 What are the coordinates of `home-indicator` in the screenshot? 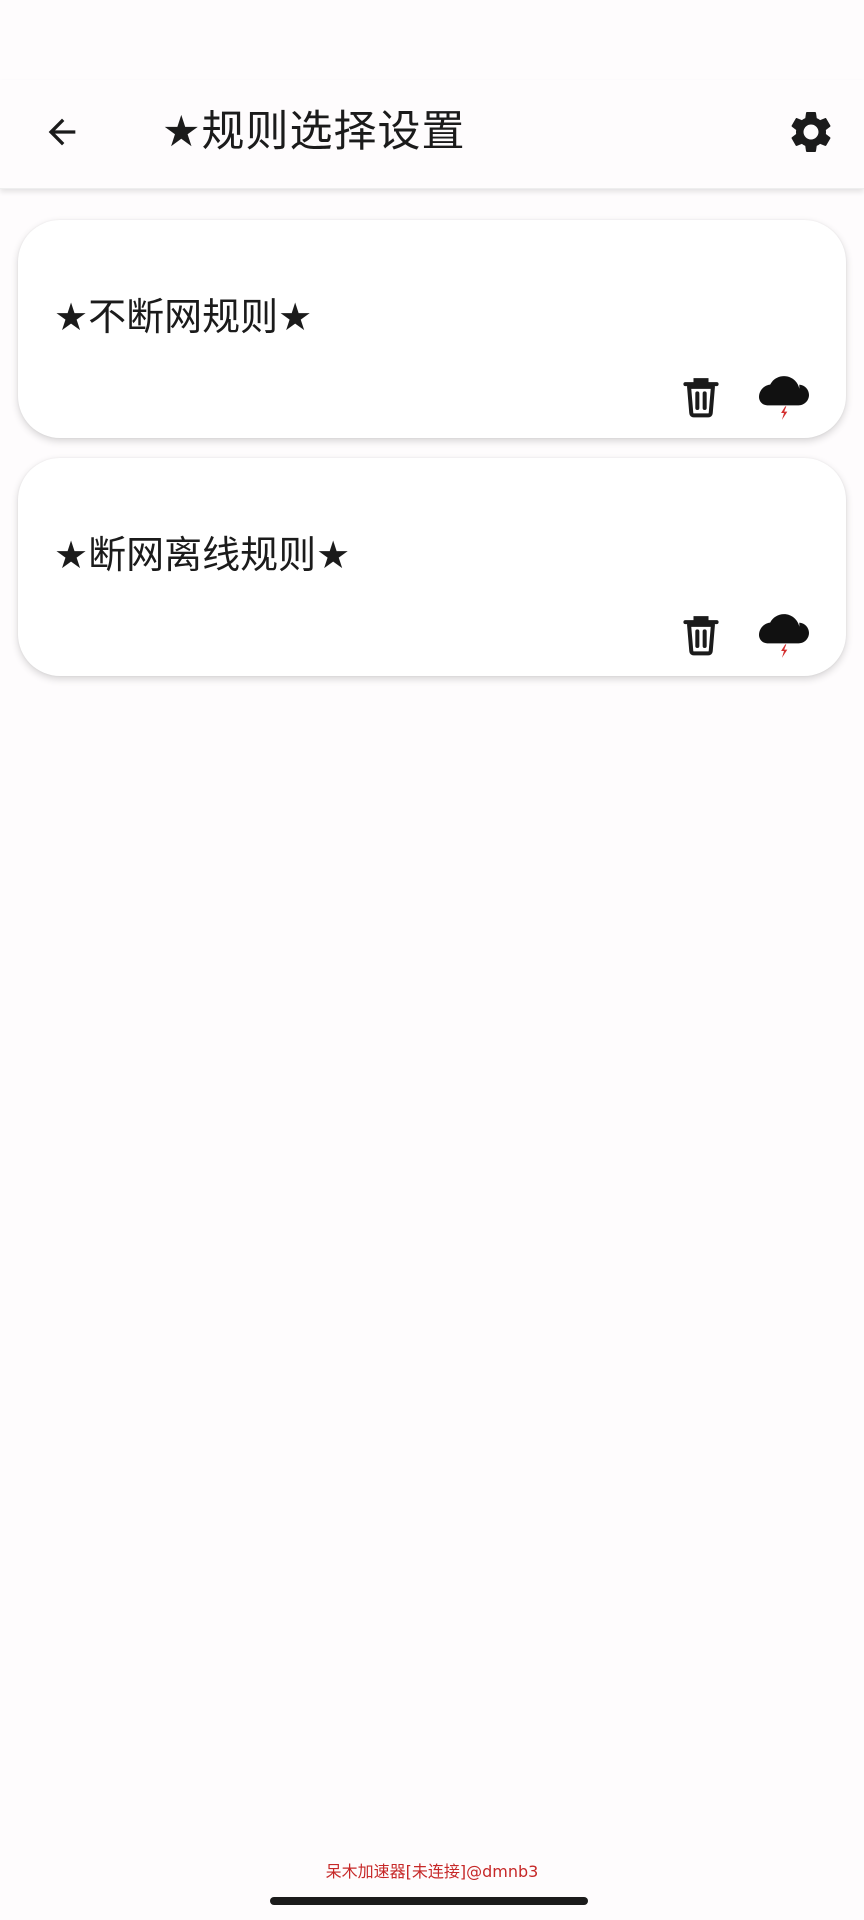 It's located at (429, 1901).